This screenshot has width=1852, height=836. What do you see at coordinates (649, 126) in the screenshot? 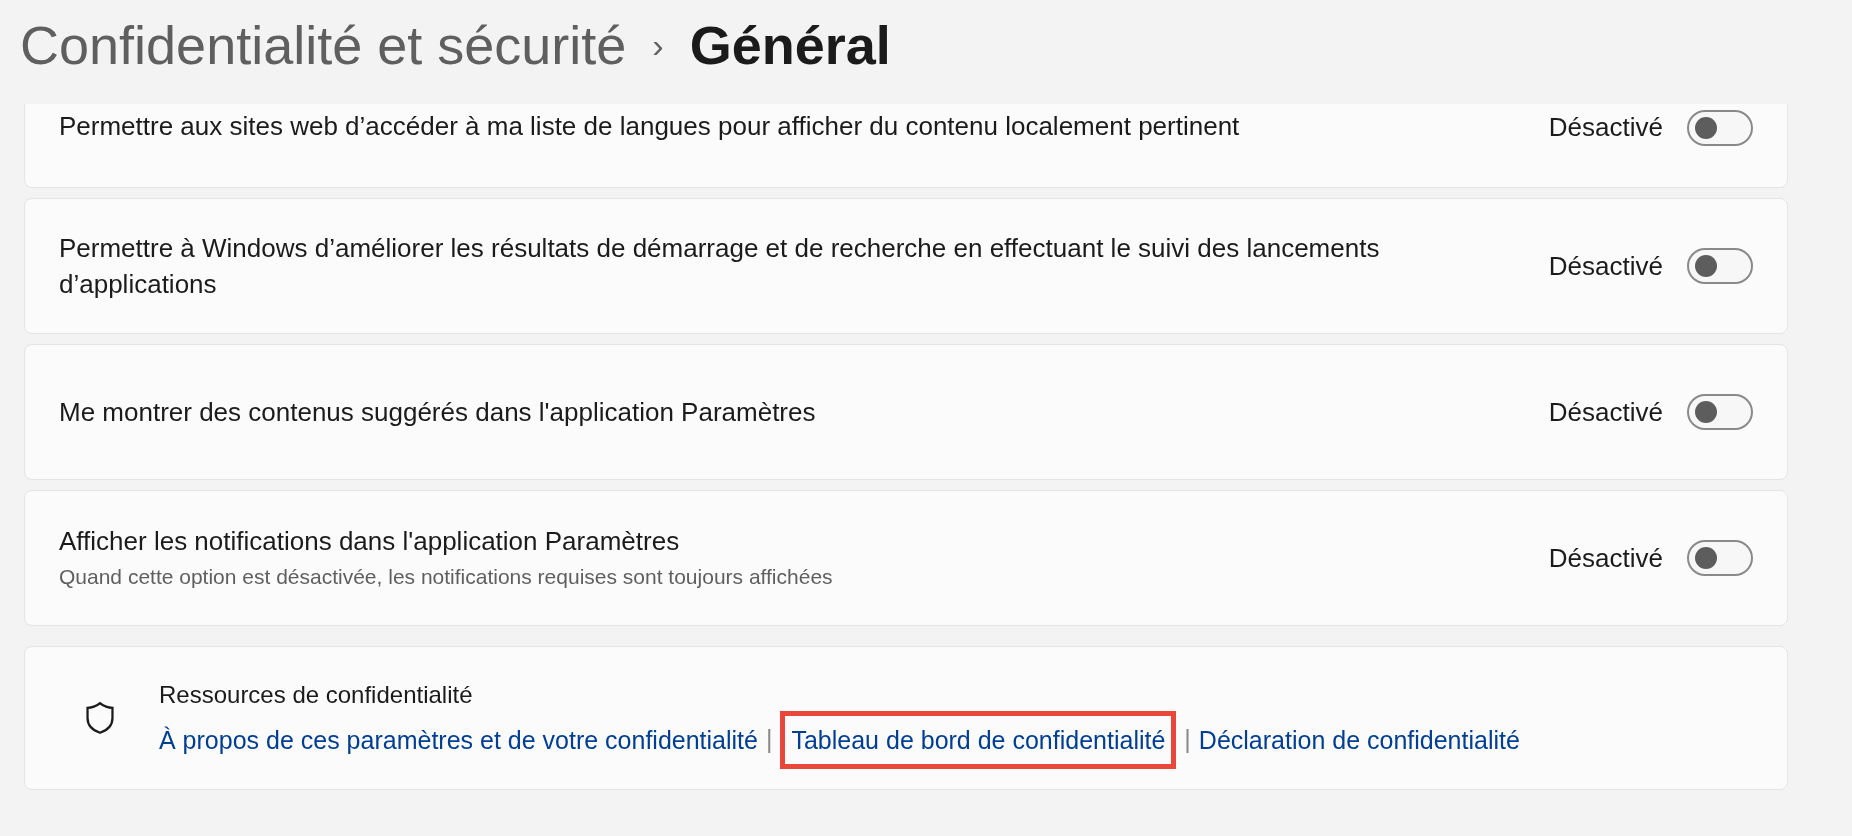
I see `setting-label: Permettre aux sites web d’accéder à ma liste de langues pour afficher du contenu localement pertinent` at bounding box center [649, 126].